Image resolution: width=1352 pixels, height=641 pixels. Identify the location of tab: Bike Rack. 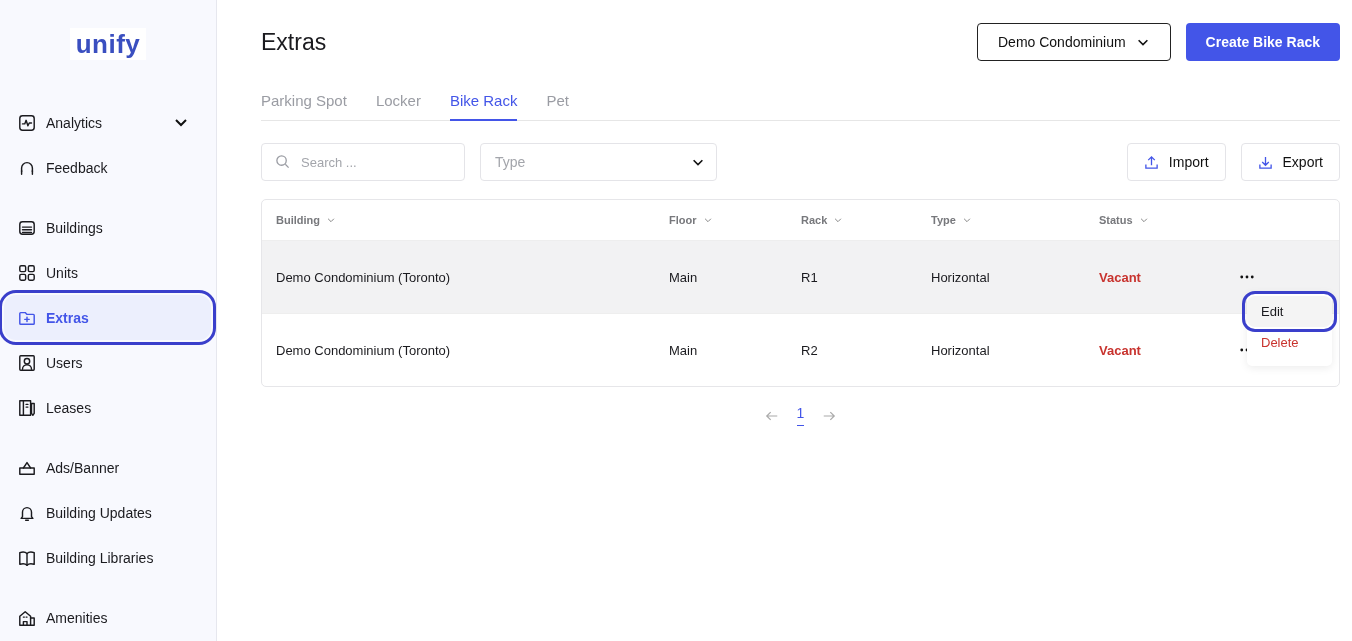
(483, 104).